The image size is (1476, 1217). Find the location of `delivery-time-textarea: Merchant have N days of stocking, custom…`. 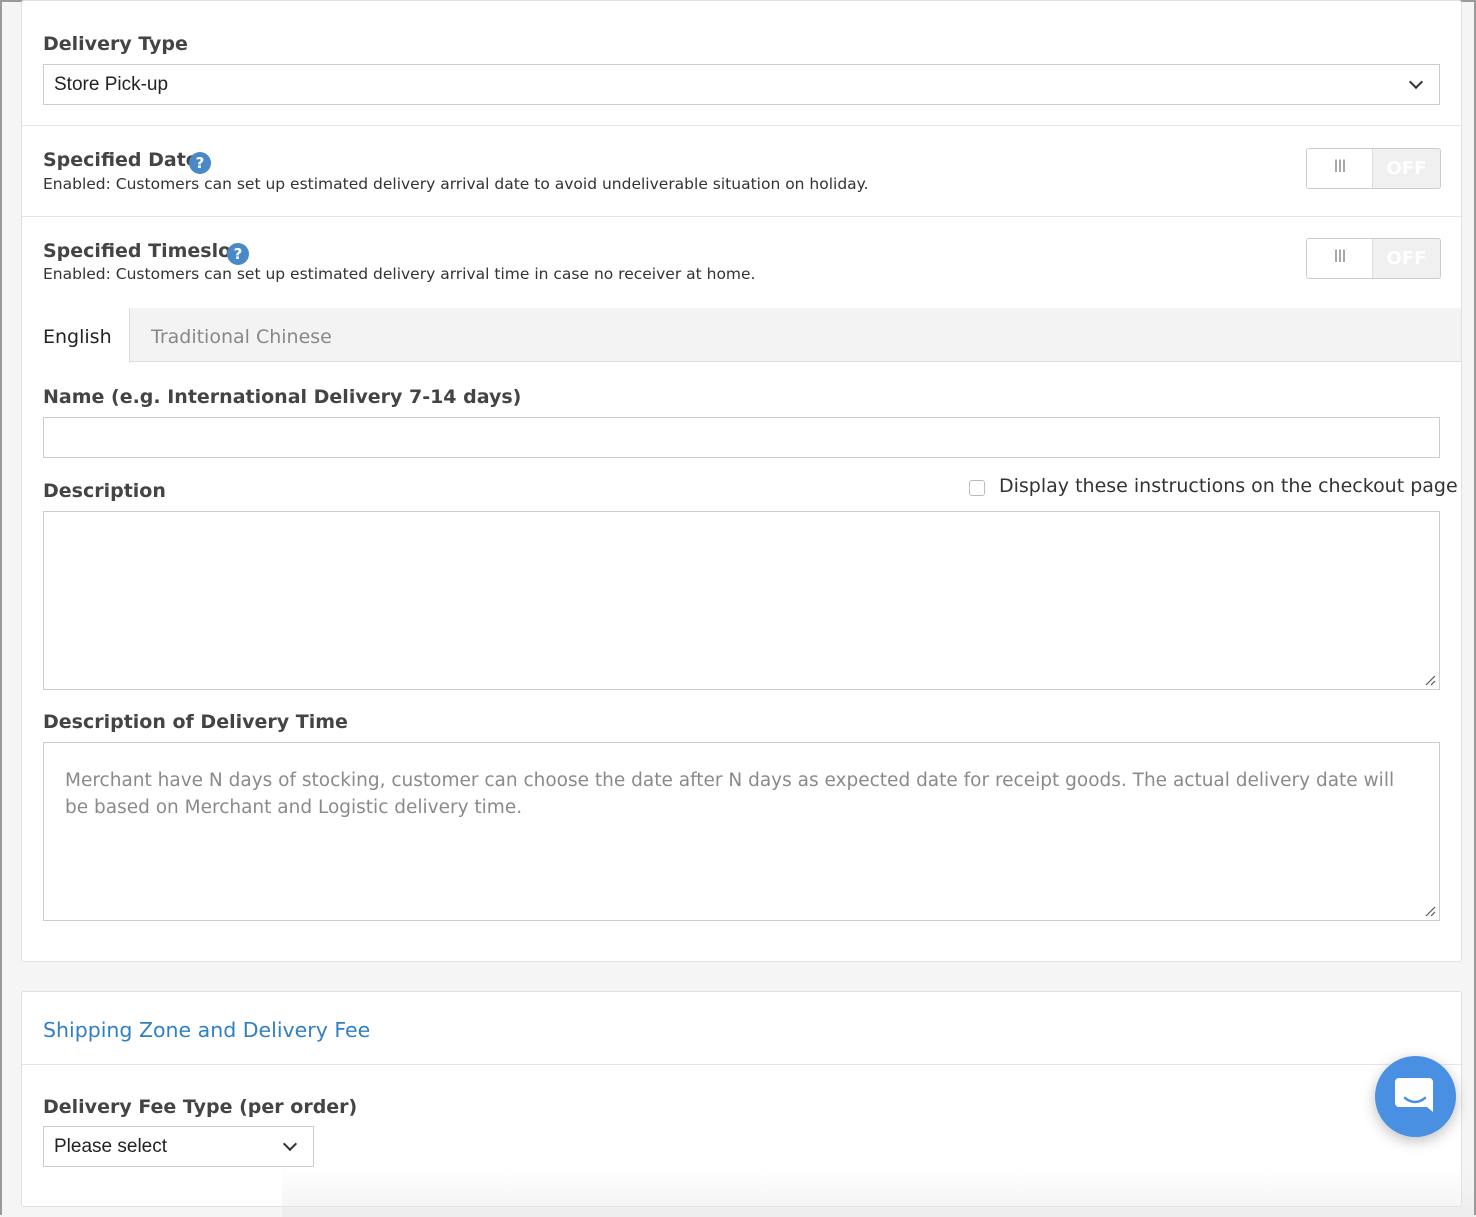

delivery-time-textarea: Merchant have N days of stocking, custom… is located at coordinates (741, 831).